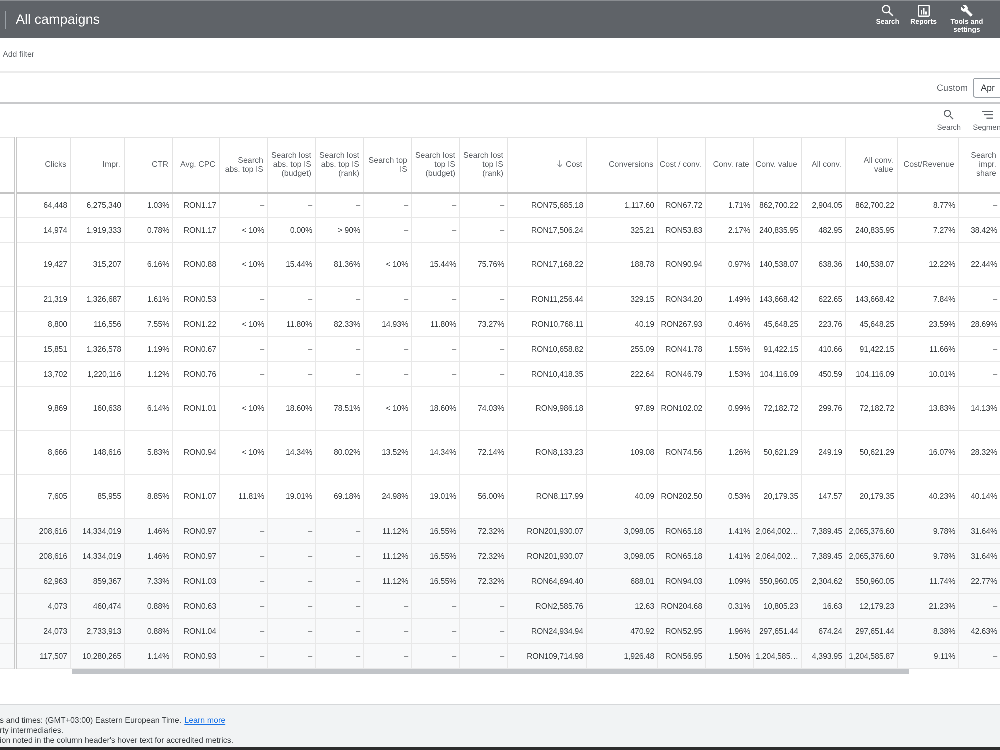  I want to click on footer-note: s and times: (GMT+03:00) Eastern European Time. Learn more, so click(113, 721).